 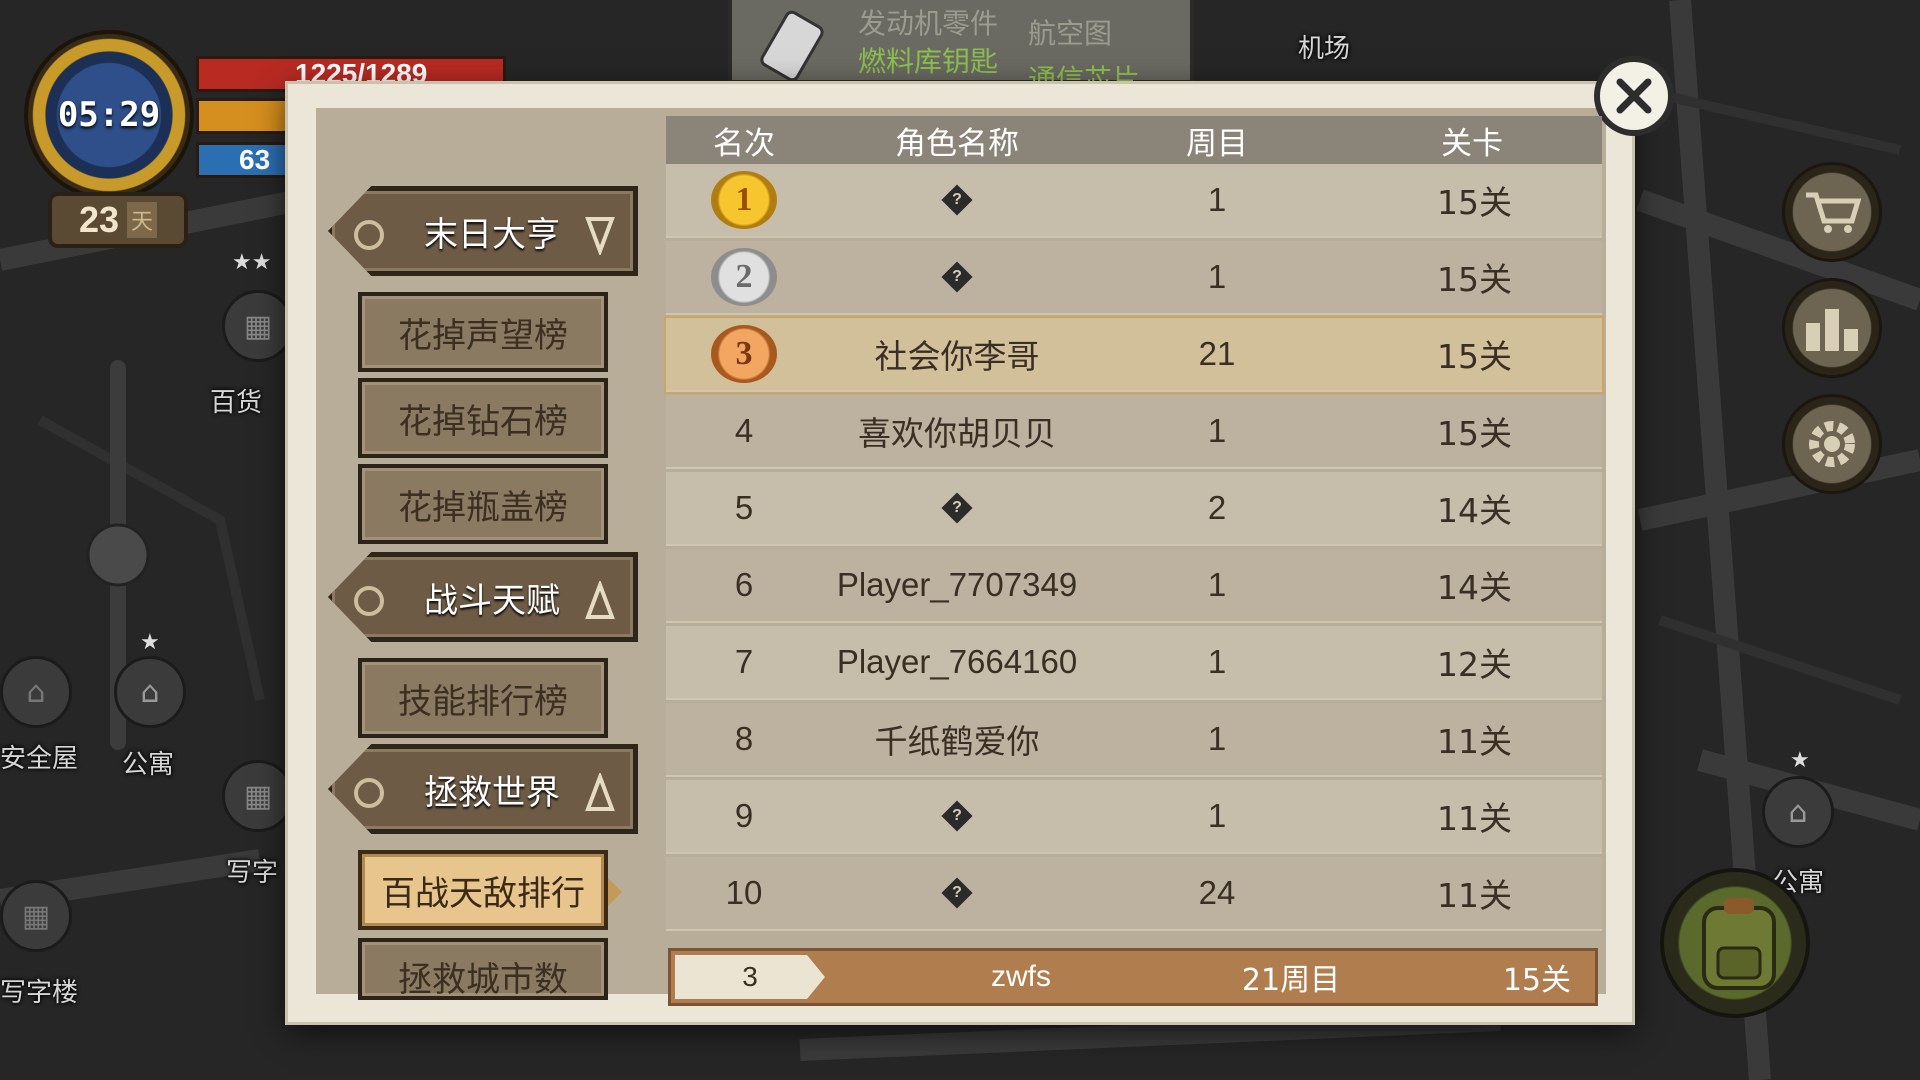 What do you see at coordinates (928, 61) in the screenshot?
I see `item-fuel-key: 燃料库钥匙` at bounding box center [928, 61].